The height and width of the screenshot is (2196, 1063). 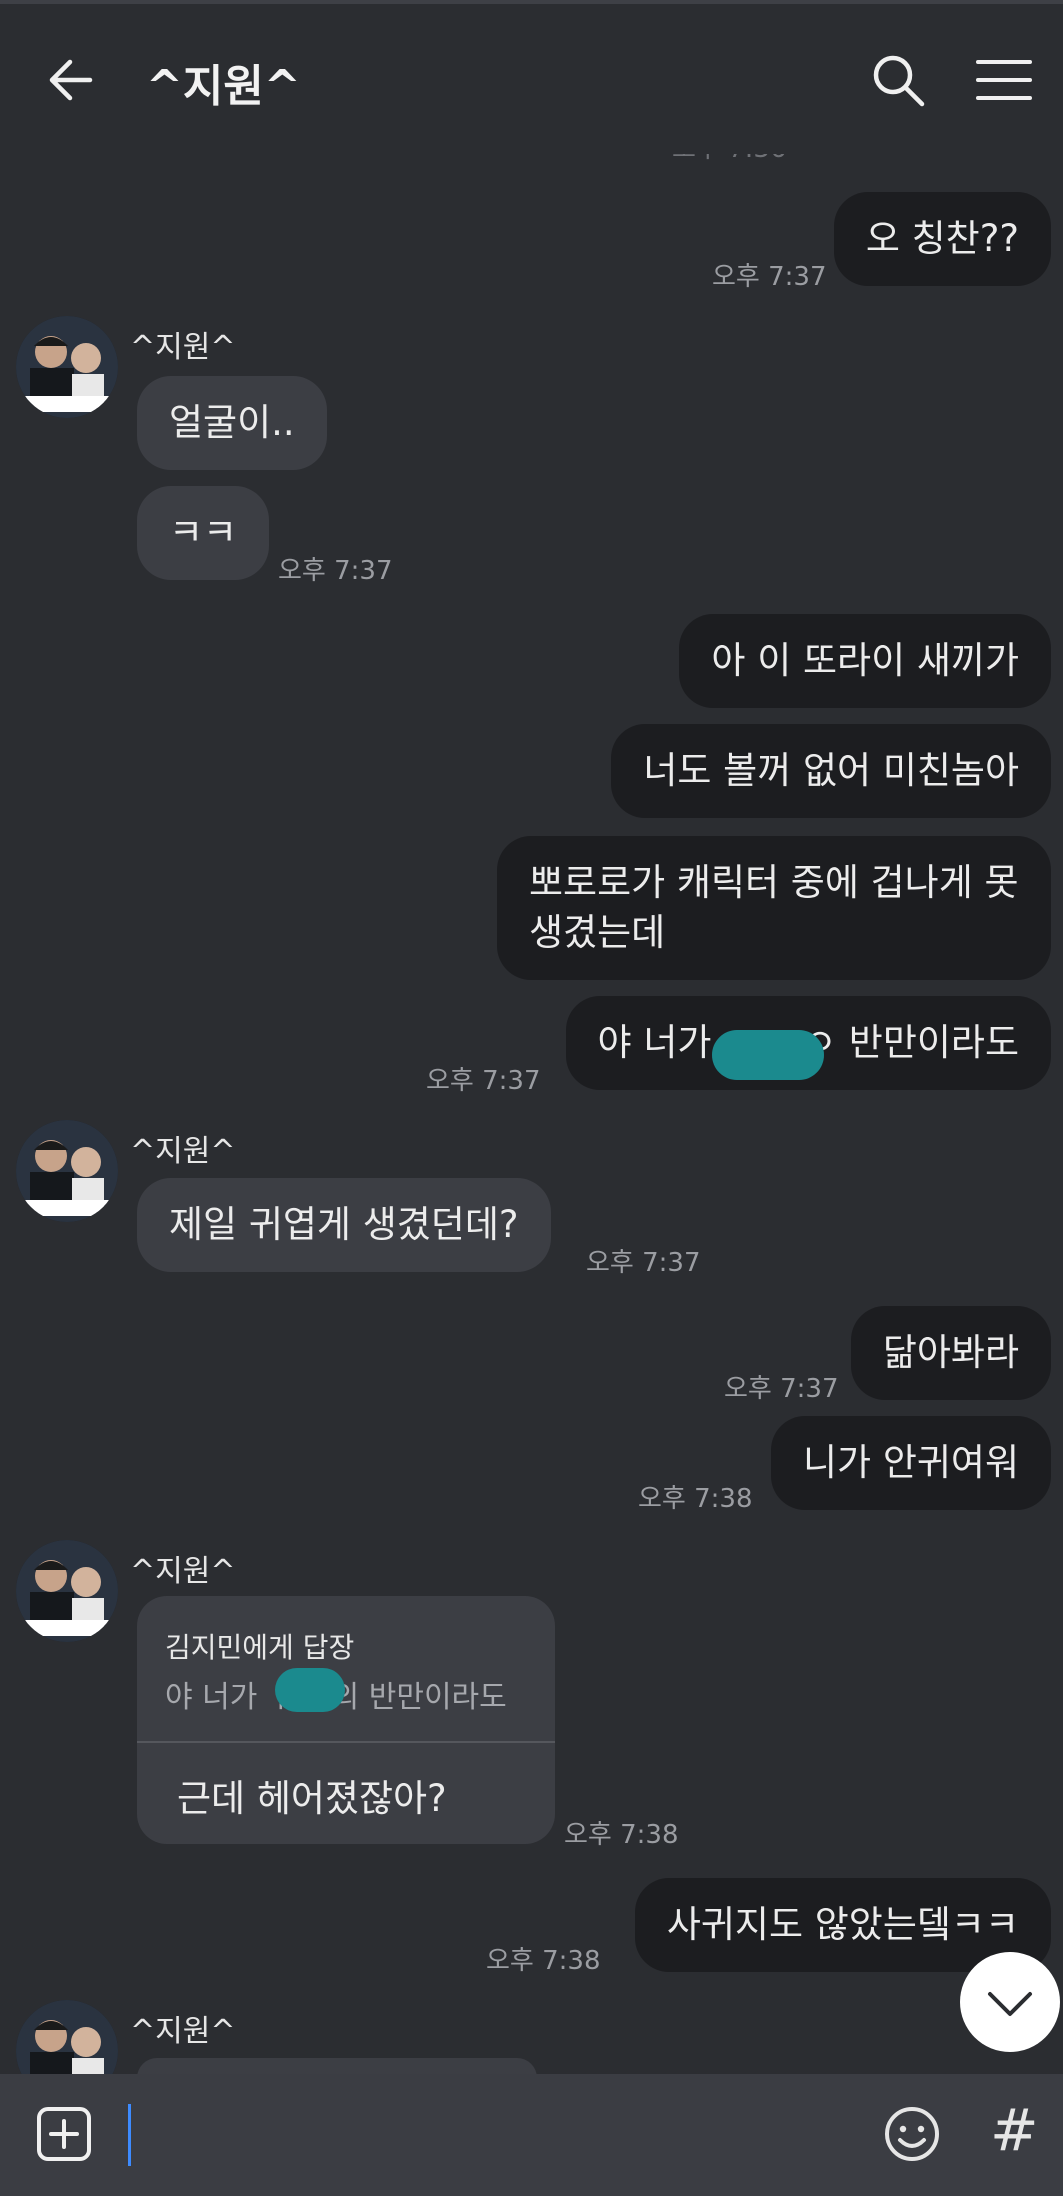 I want to click on reply-message: 김지민에게 답장 야 너가 ㅣ ㅇ의 반만이라도 근데 헤어졌잖아?, so click(x=346, y=1720).